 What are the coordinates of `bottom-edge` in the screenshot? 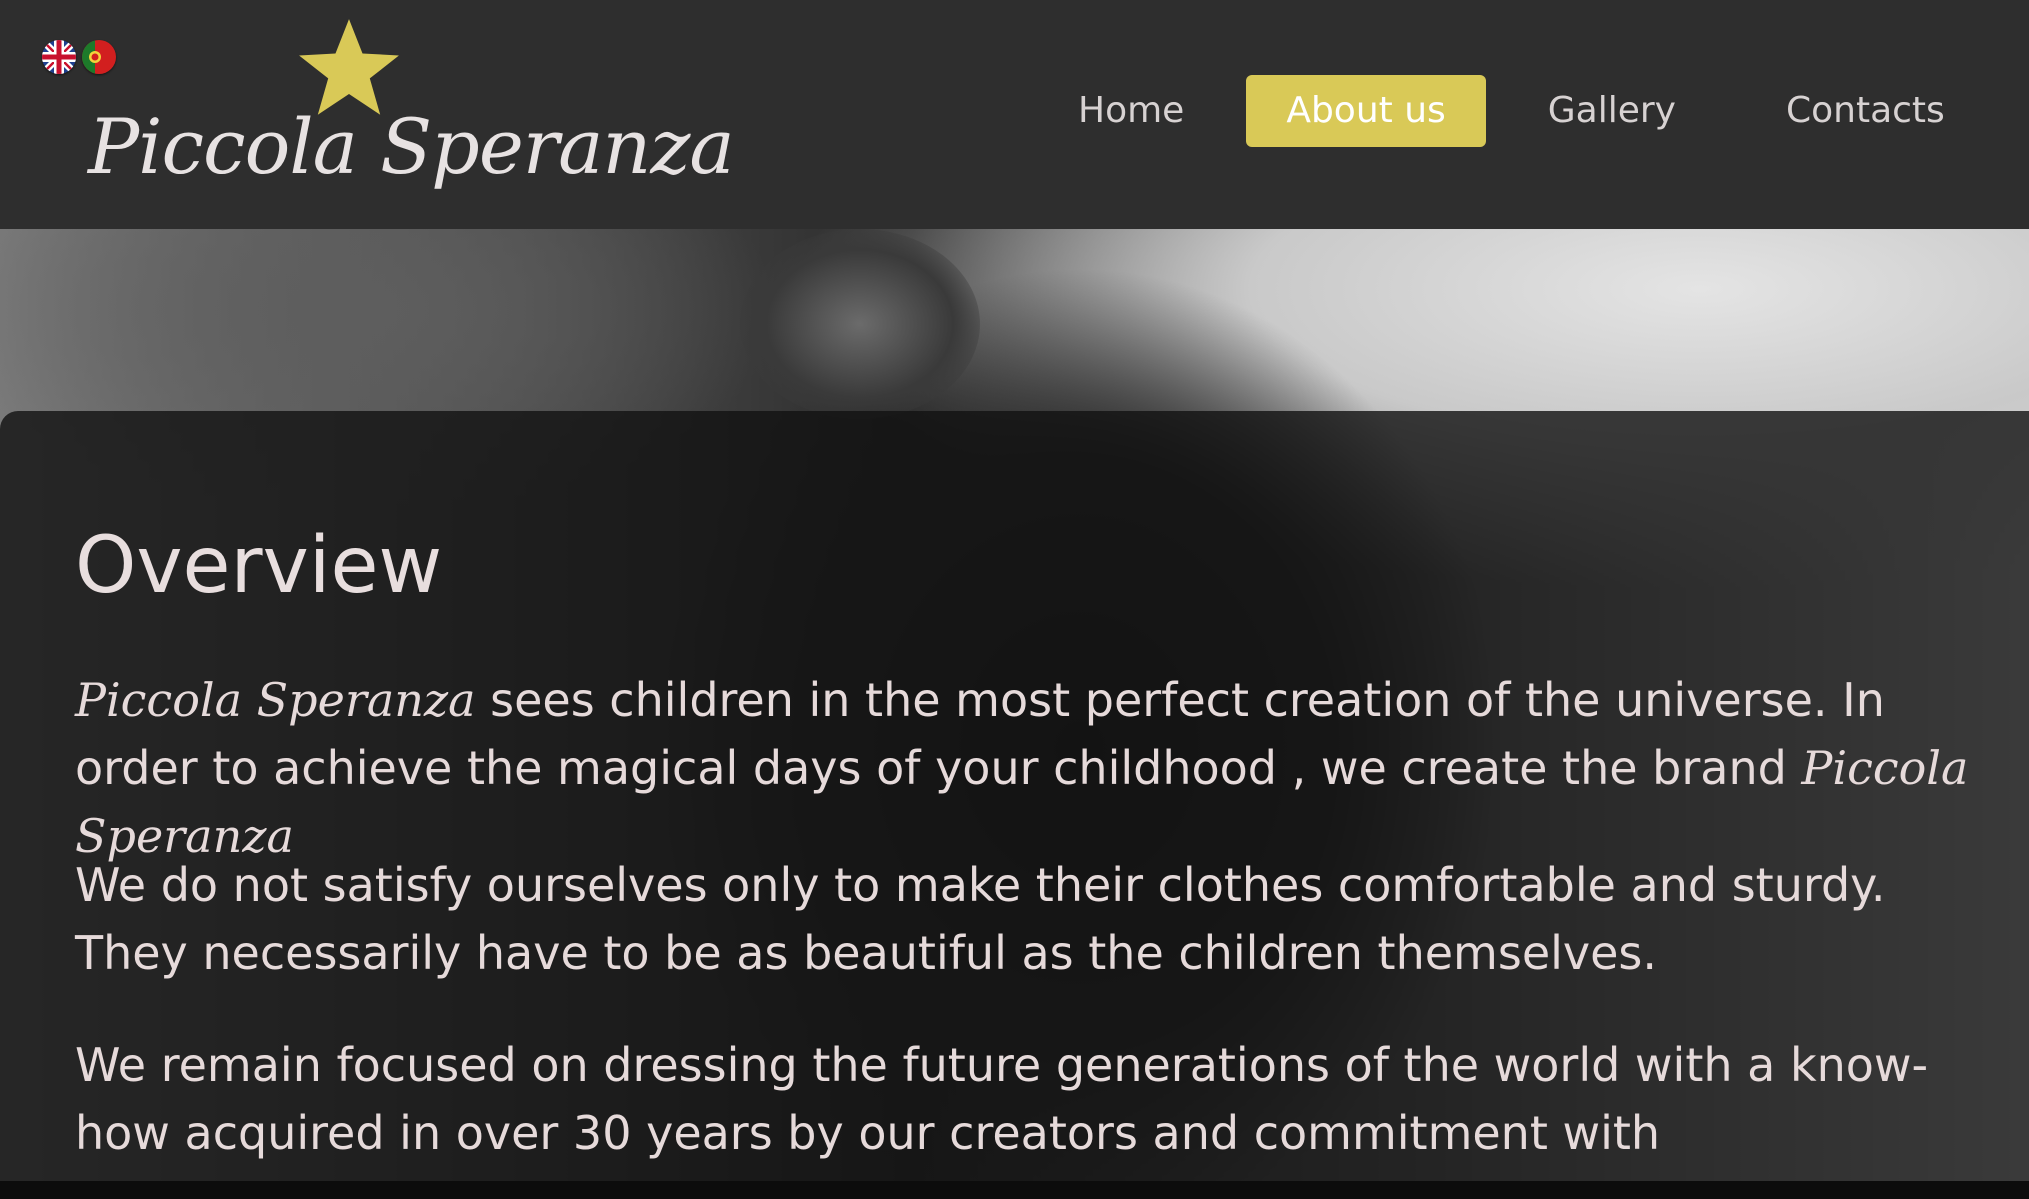 It's located at (1014, 1190).